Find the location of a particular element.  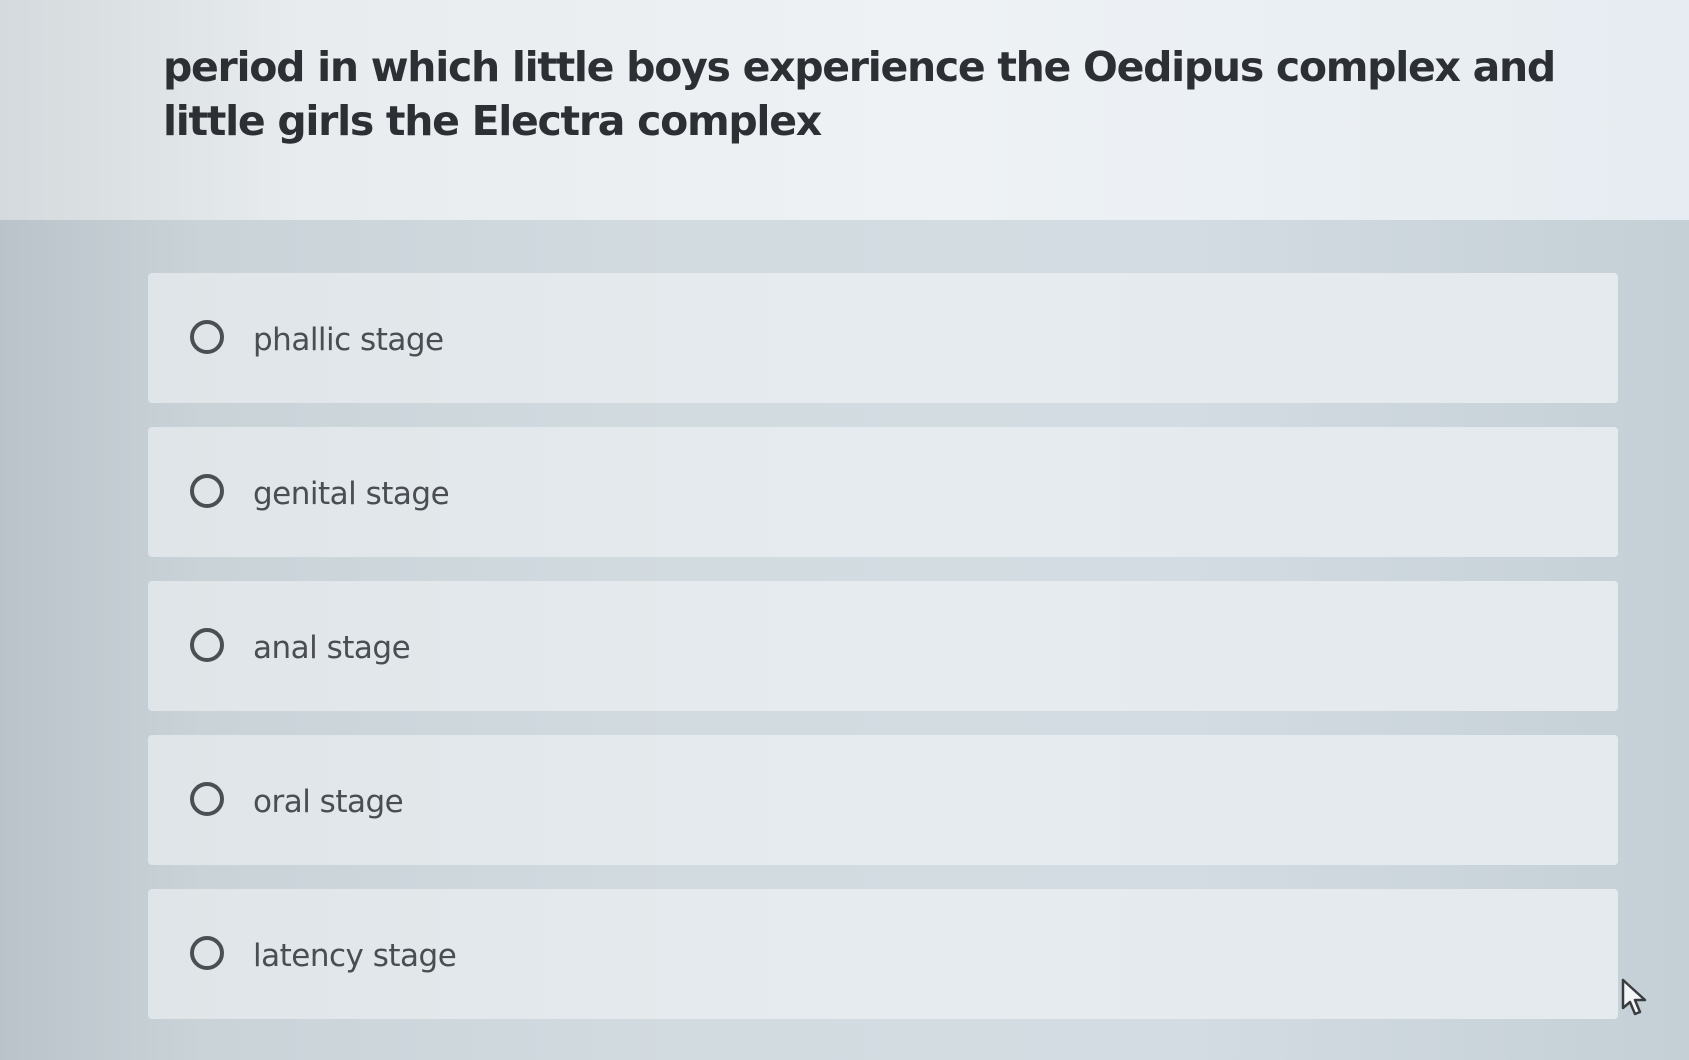

answer-option-oral: oral stage is located at coordinates (883, 800).